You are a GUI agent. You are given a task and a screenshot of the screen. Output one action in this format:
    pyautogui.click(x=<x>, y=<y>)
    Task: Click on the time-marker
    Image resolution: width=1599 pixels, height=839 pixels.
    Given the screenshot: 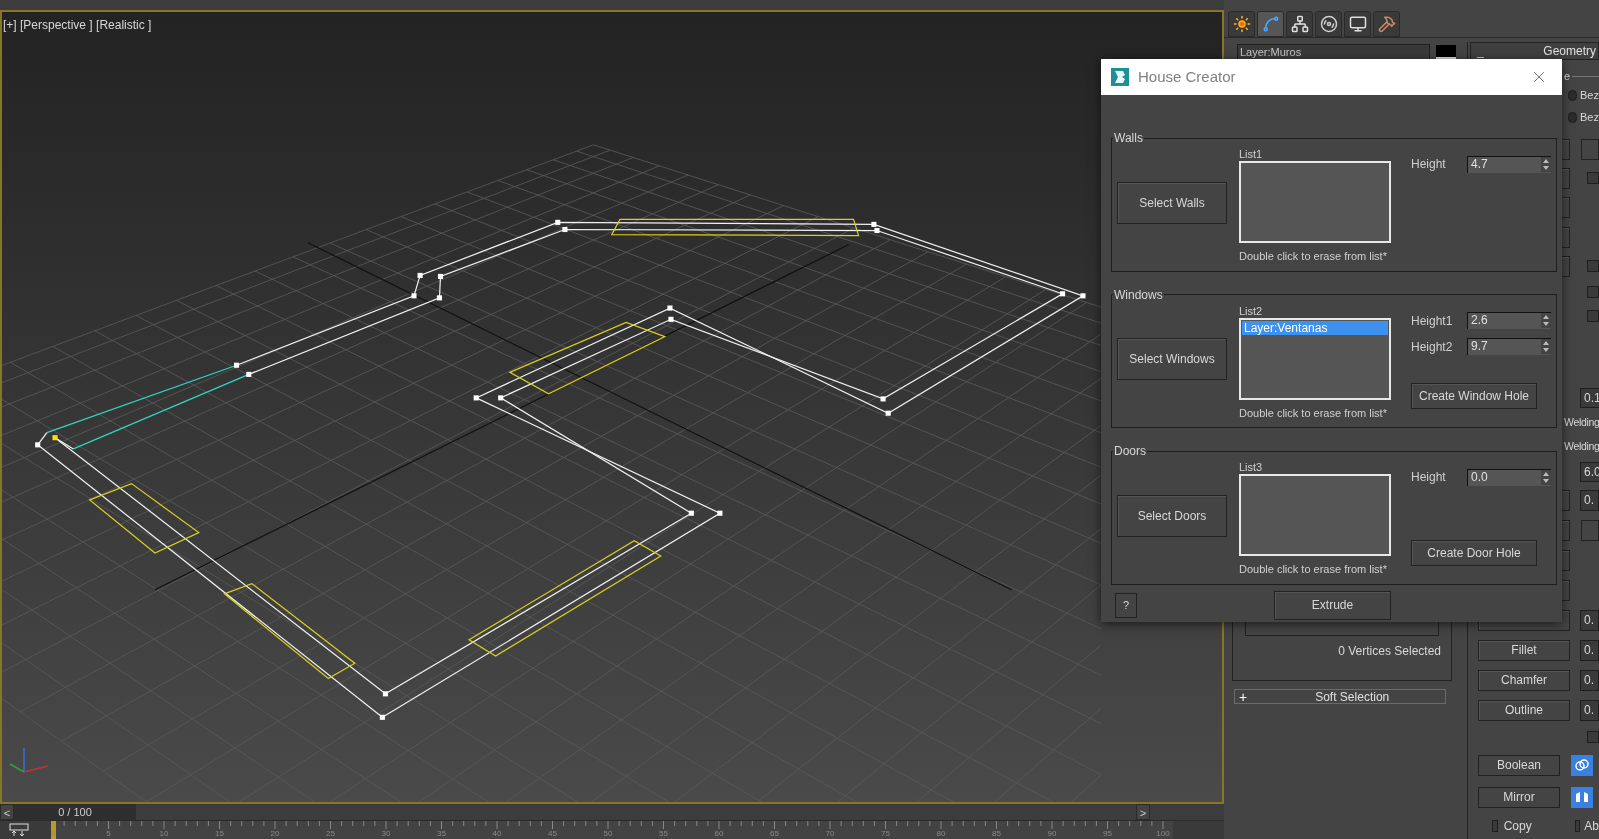 What is the action you would take?
    pyautogui.click(x=53, y=830)
    